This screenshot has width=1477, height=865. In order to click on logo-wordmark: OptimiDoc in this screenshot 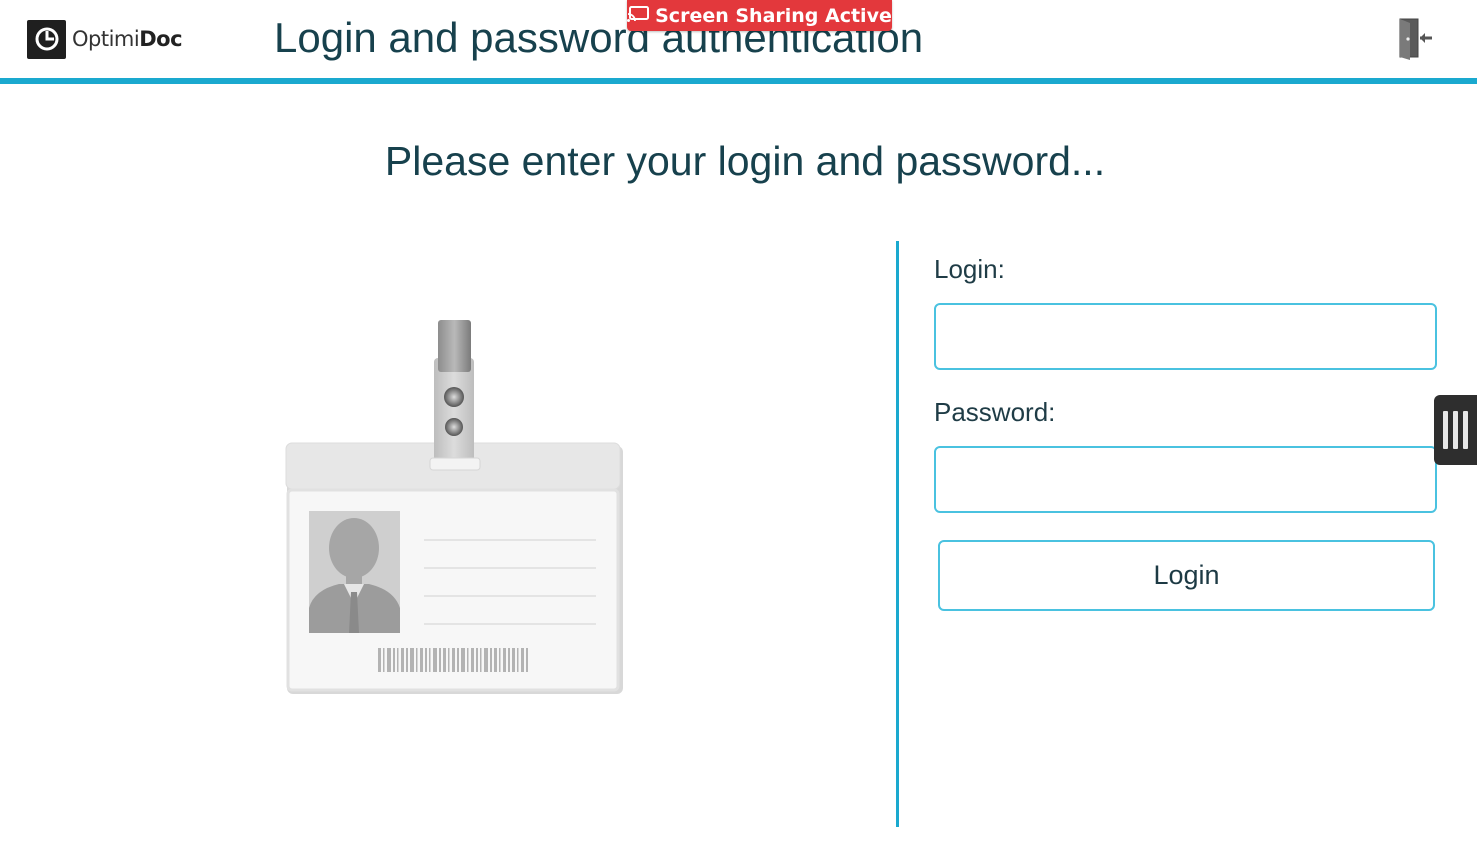, I will do `click(127, 39)`.